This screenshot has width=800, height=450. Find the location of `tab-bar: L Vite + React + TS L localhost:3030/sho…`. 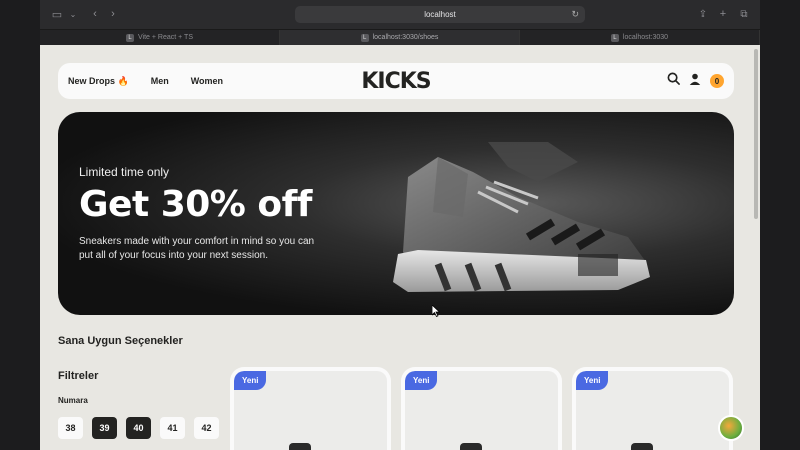

tab-bar: L Vite + React + TS L localhost:3030/sho… is located at coordinates (400, 37).